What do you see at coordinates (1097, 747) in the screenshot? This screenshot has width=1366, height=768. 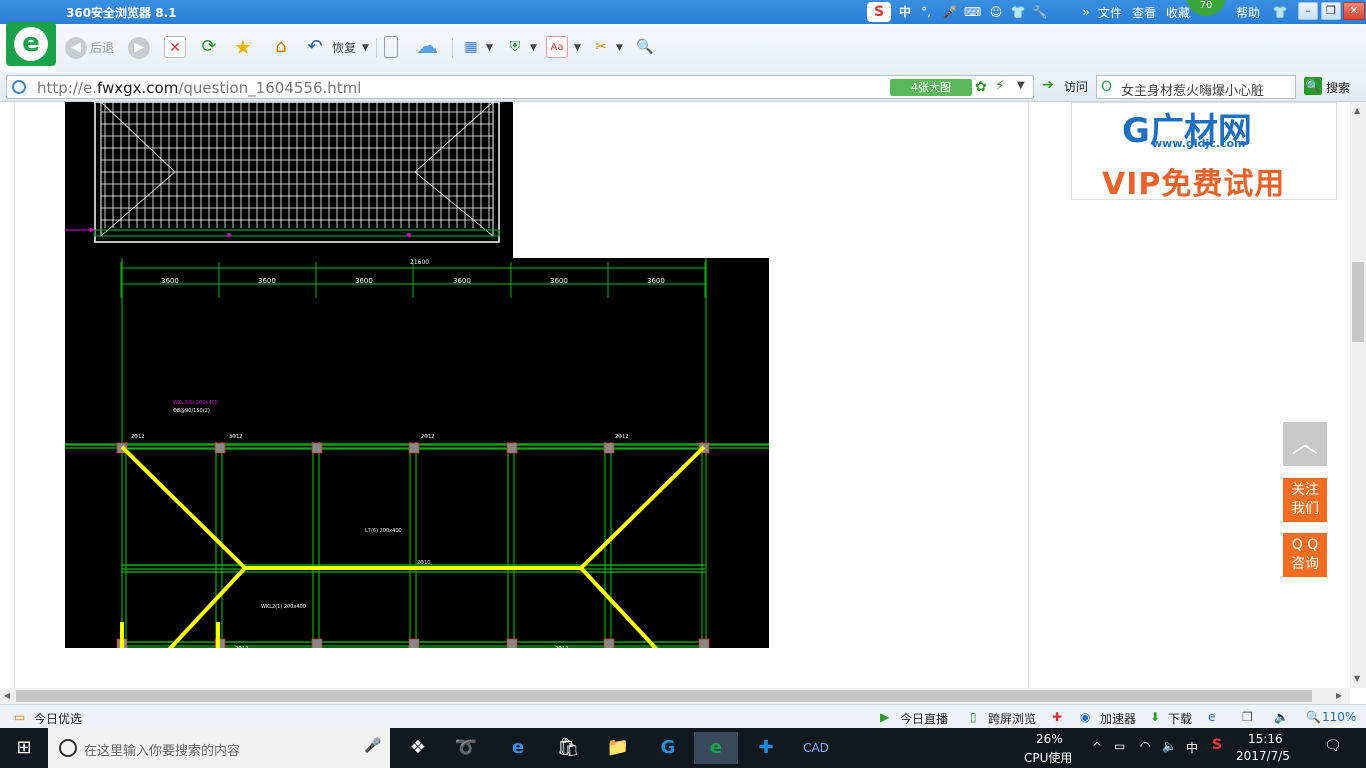 I see `tray-chevron-up-icon: ^` at bounding box center [1097, 747].